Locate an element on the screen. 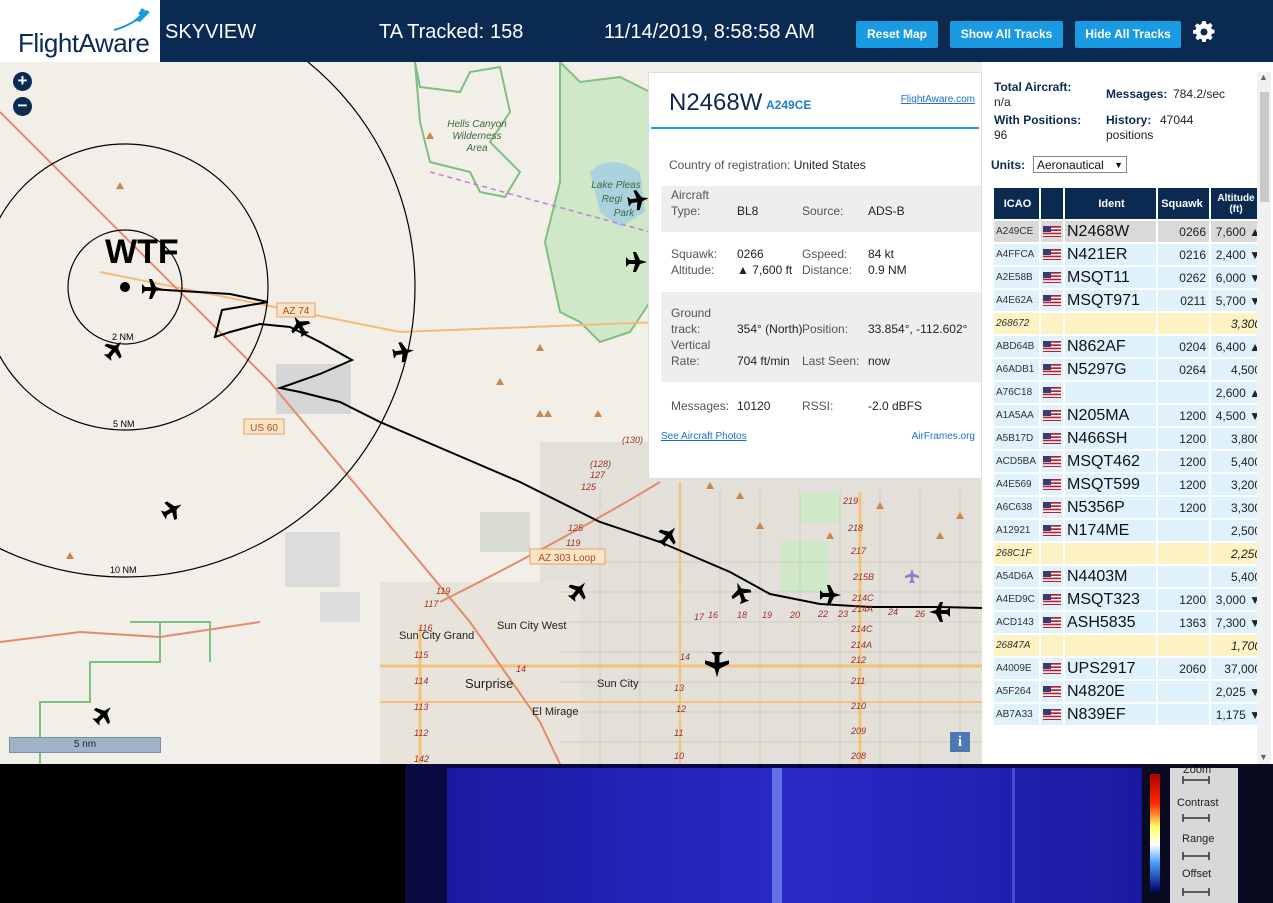  table-row: A2E58B MSQT11 0262 6,000 ▼ is located at coordinates (1128, 277).